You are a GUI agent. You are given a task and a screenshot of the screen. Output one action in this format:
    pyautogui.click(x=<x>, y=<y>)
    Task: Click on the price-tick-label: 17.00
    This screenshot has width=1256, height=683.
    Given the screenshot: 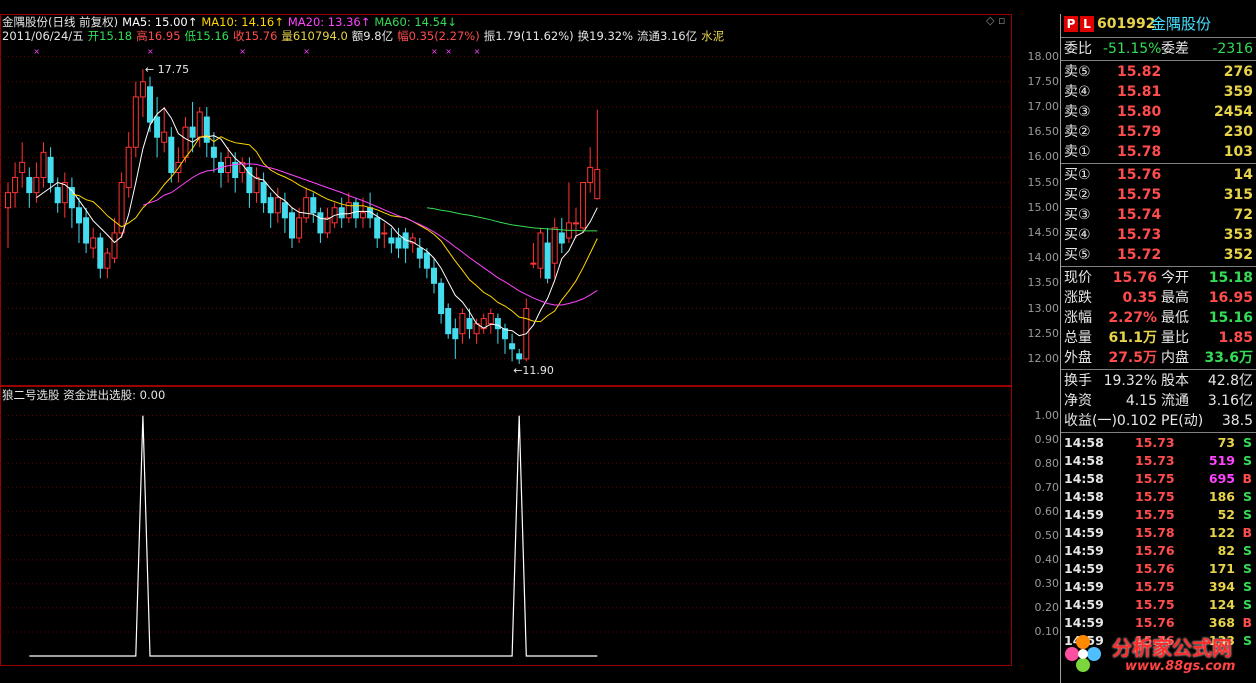 What is the action you would take?
    pyautogui.click(x=1043, y=106)
    